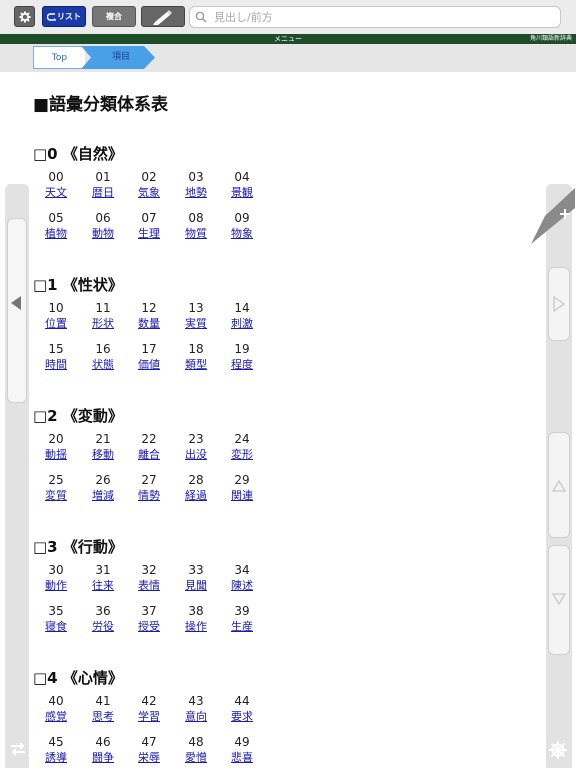  I want to click on list-button-label: リスト, so click(69, 16).